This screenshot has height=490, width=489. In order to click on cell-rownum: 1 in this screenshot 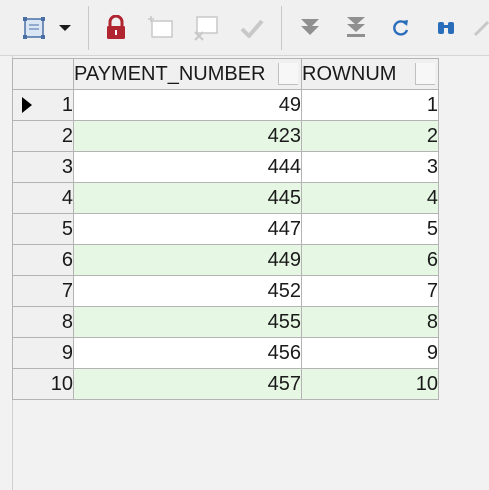, I will do `click(370, 105)`.